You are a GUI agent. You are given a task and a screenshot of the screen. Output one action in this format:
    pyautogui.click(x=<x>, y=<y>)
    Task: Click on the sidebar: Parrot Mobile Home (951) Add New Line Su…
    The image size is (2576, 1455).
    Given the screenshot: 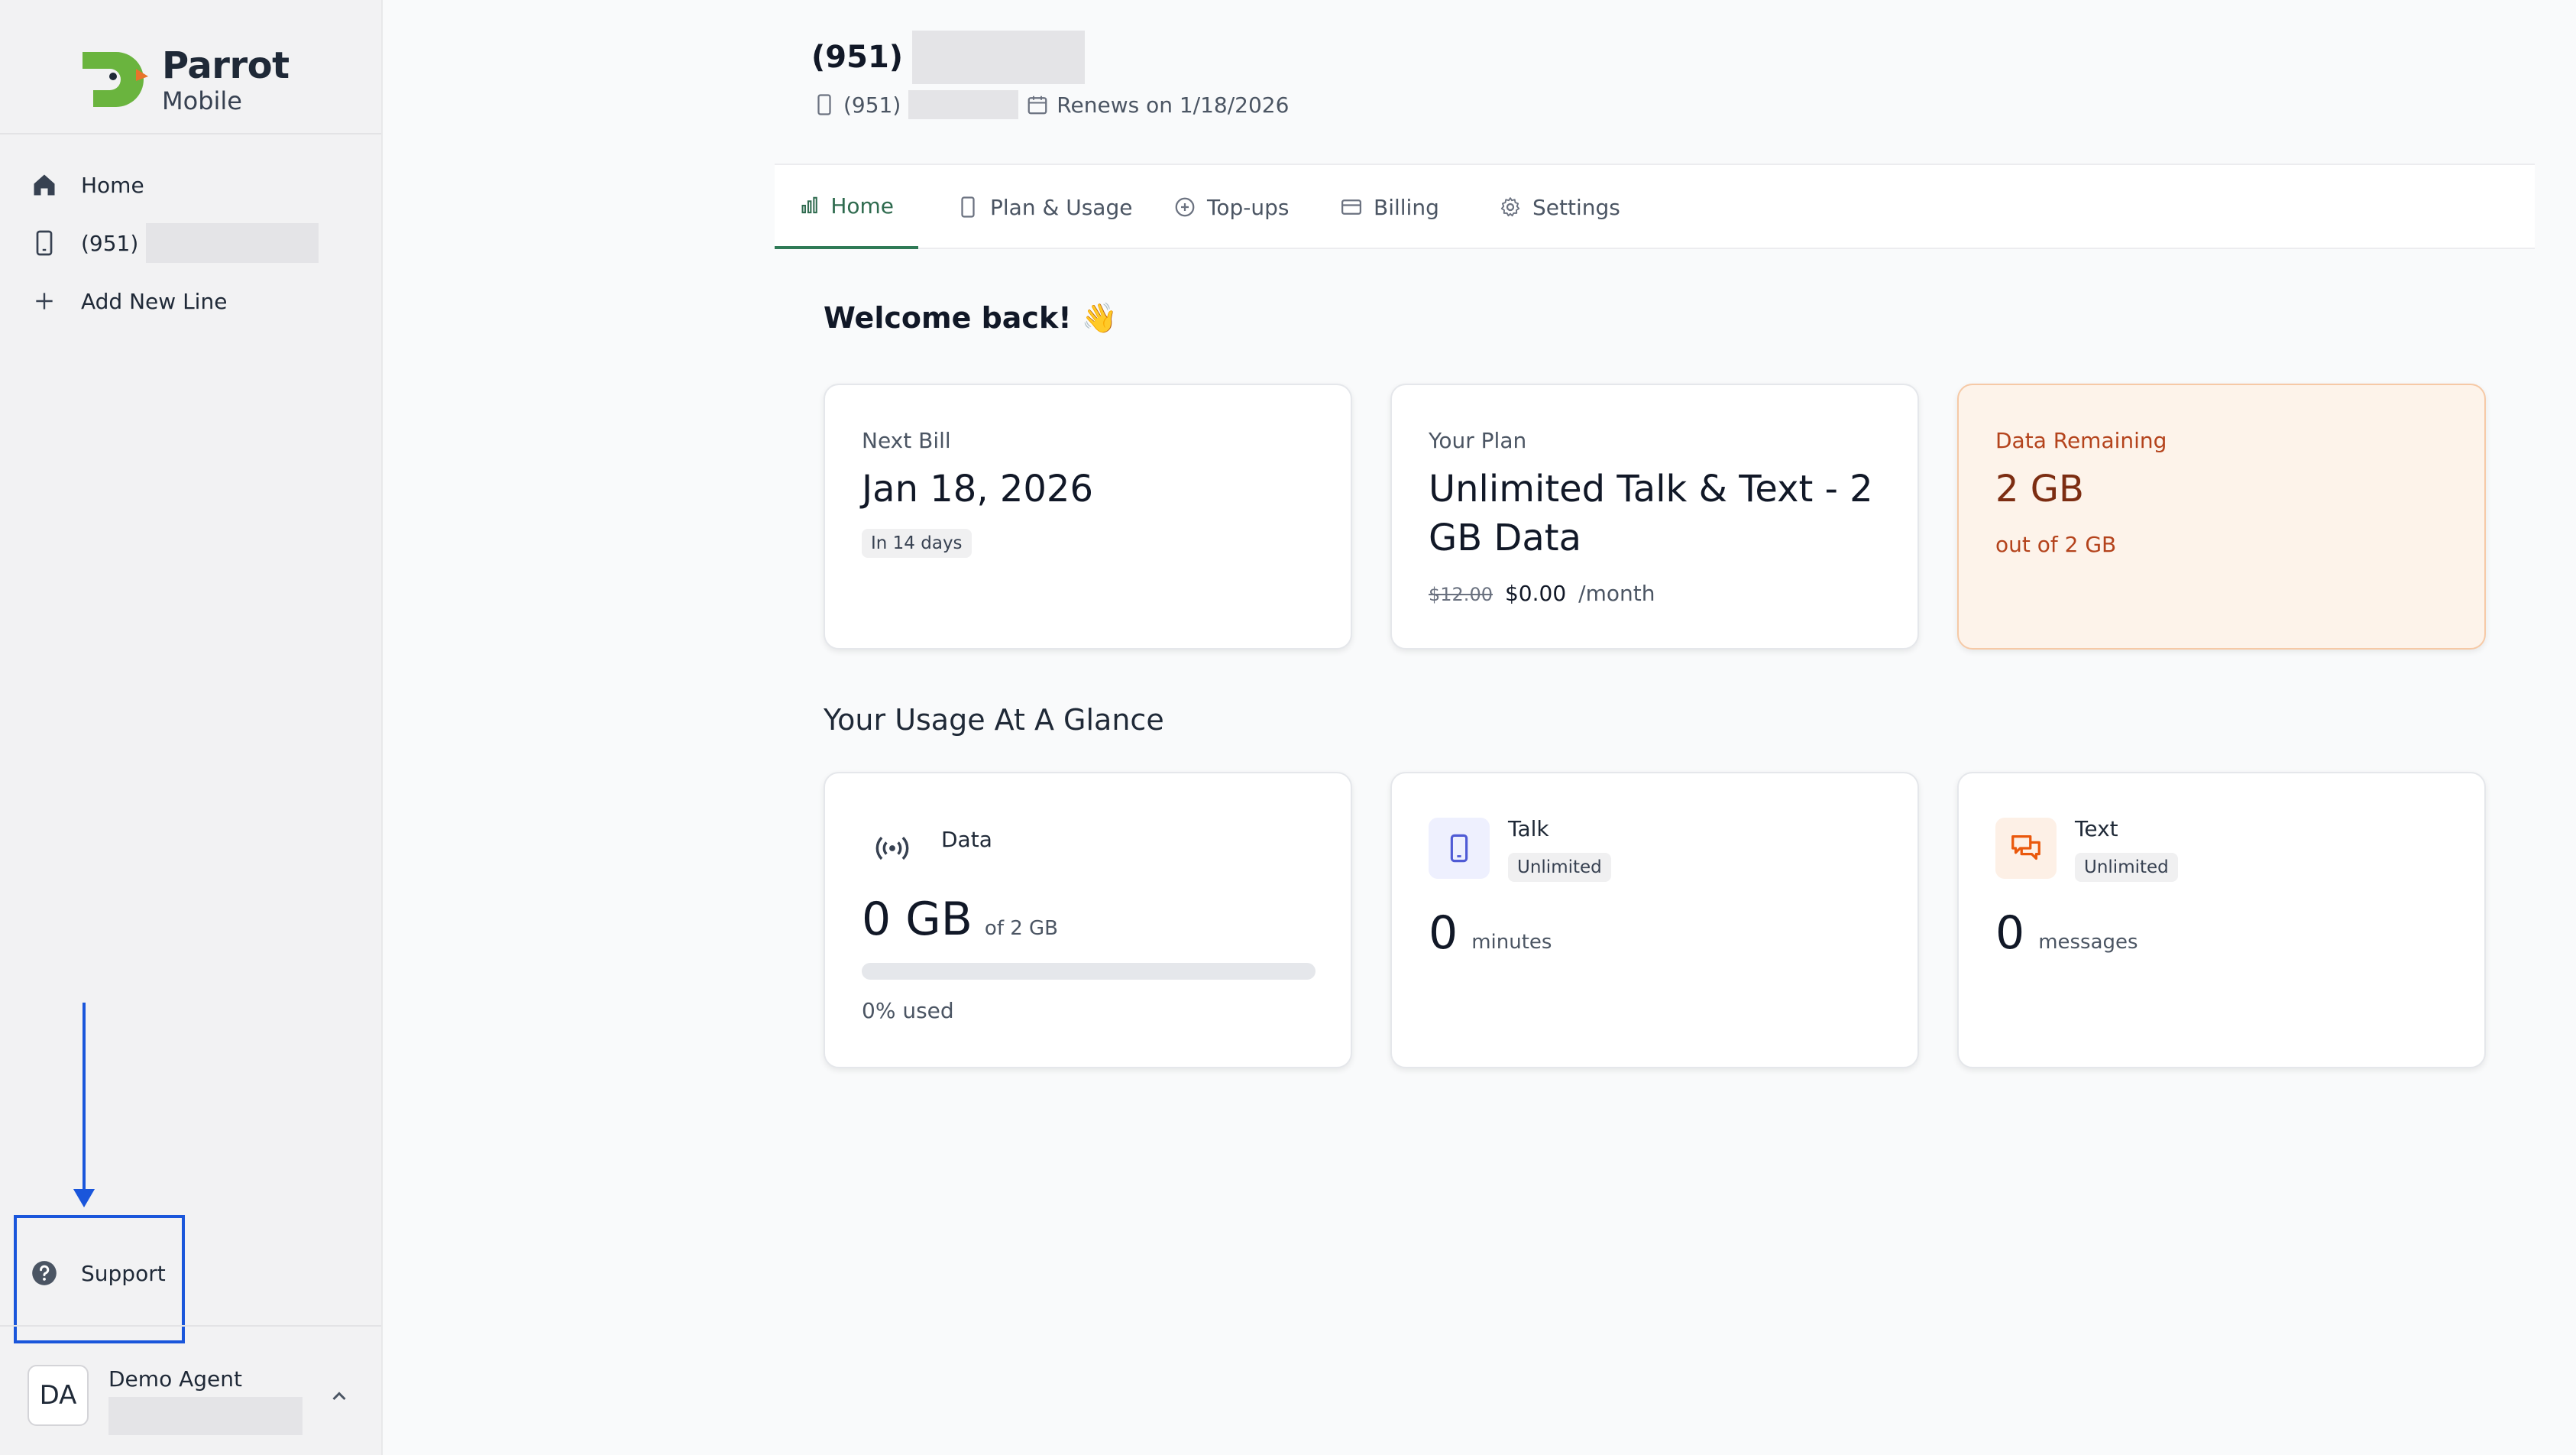 What is the action you would take?
    pyautogui.click(x=191, y=727)
    